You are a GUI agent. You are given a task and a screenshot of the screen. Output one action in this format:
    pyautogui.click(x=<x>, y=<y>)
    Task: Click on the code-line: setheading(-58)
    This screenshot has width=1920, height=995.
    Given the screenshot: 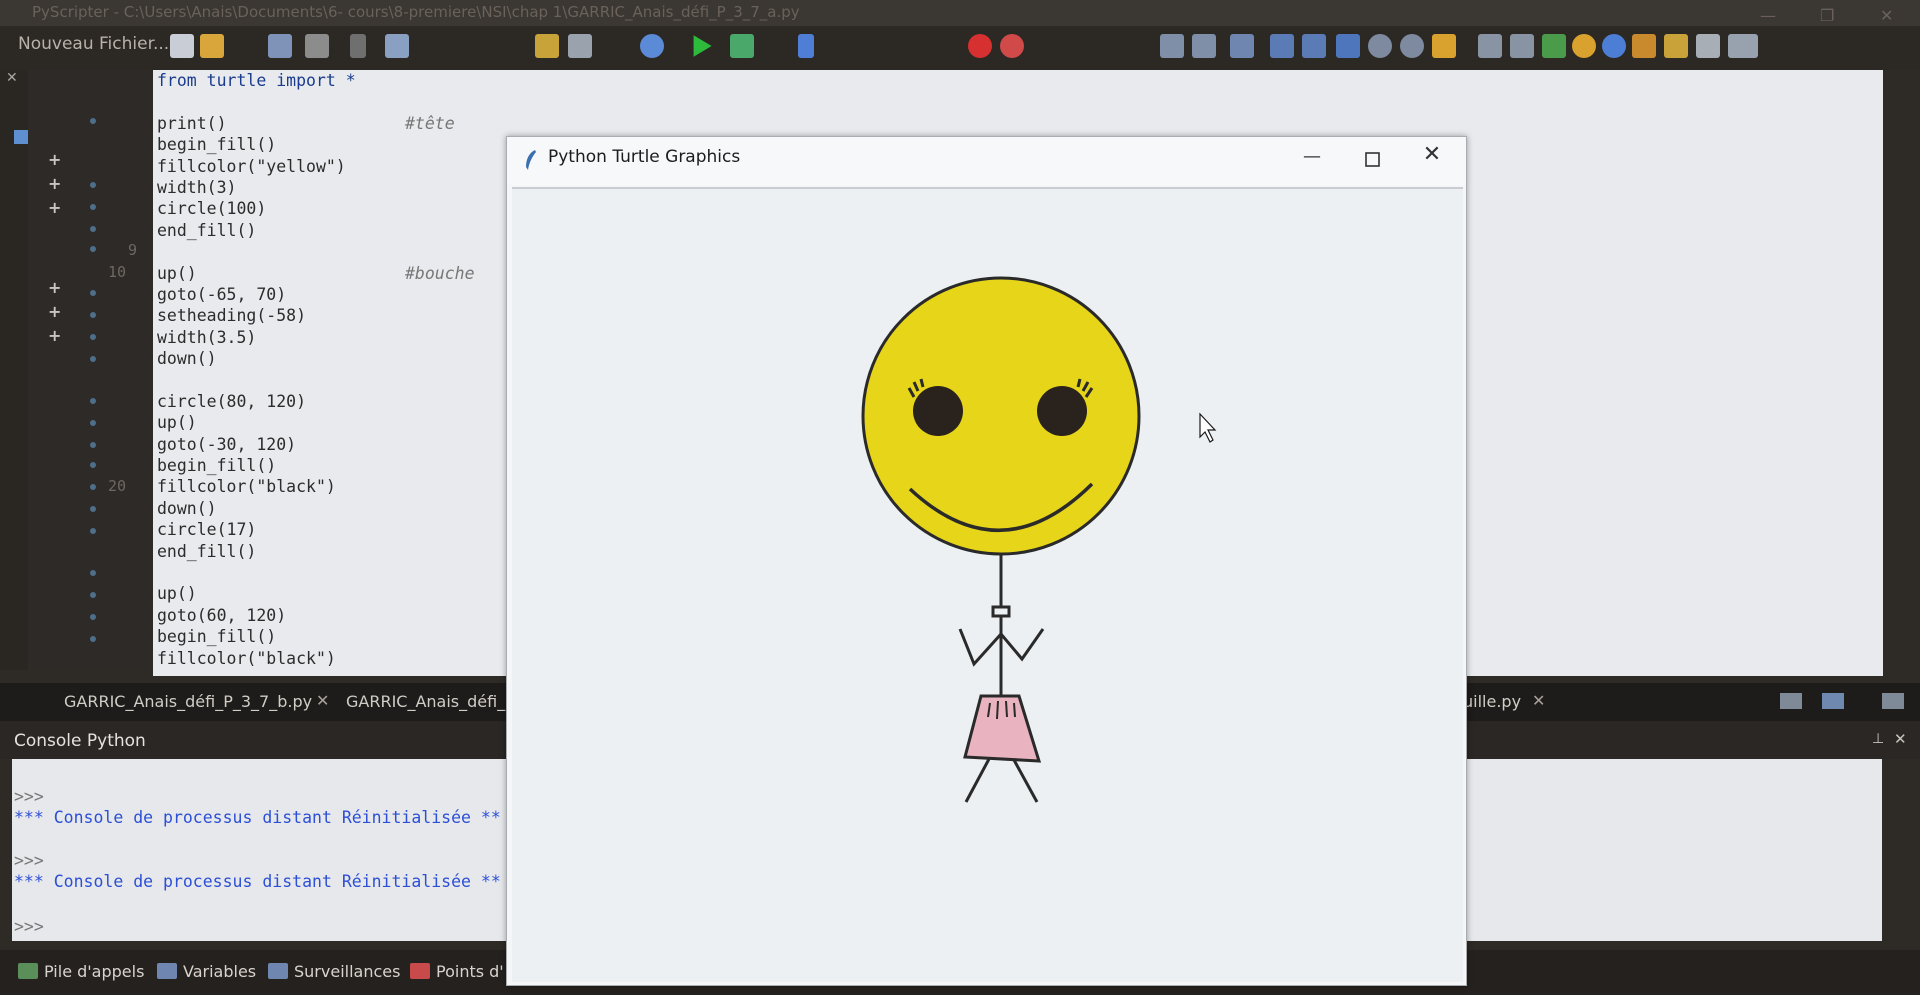 What is the action you would take?
    pyautogui.click(x=256, y=315)
    